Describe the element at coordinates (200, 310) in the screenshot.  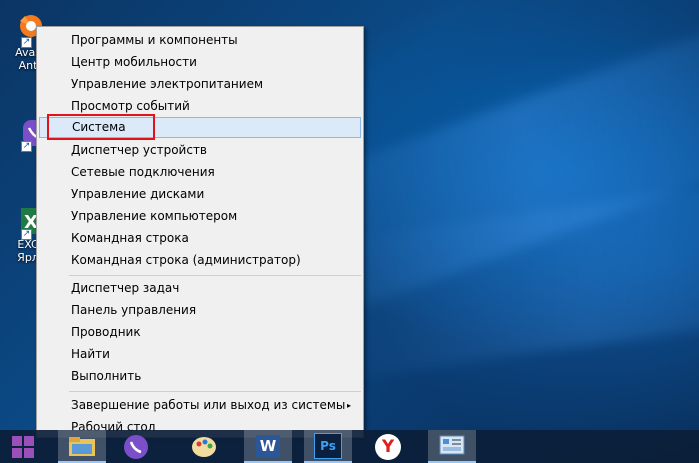
I see `menu-item-control-panel: Панель управления` at that location.